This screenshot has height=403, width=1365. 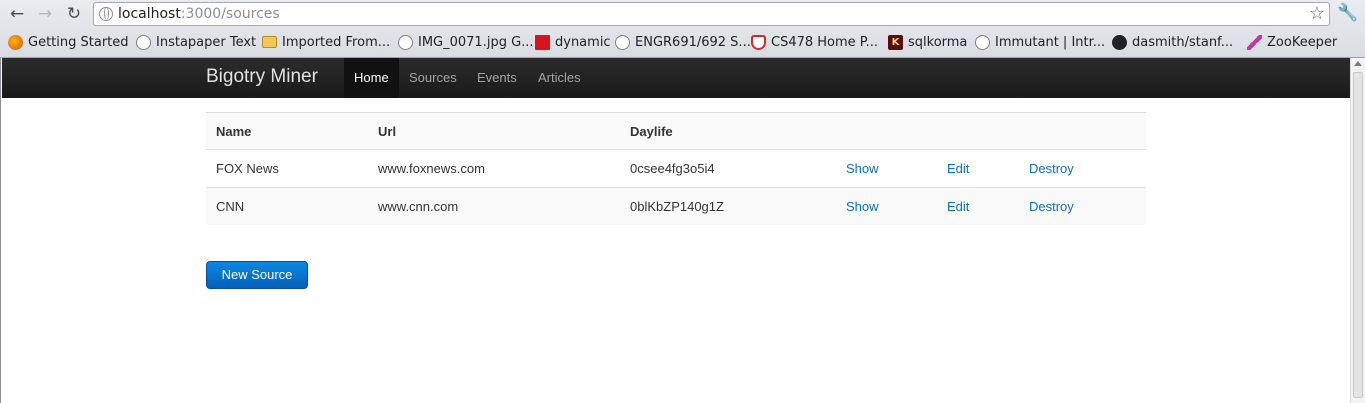 I want to click on nav-home: Home, so click(x=371, y=78).